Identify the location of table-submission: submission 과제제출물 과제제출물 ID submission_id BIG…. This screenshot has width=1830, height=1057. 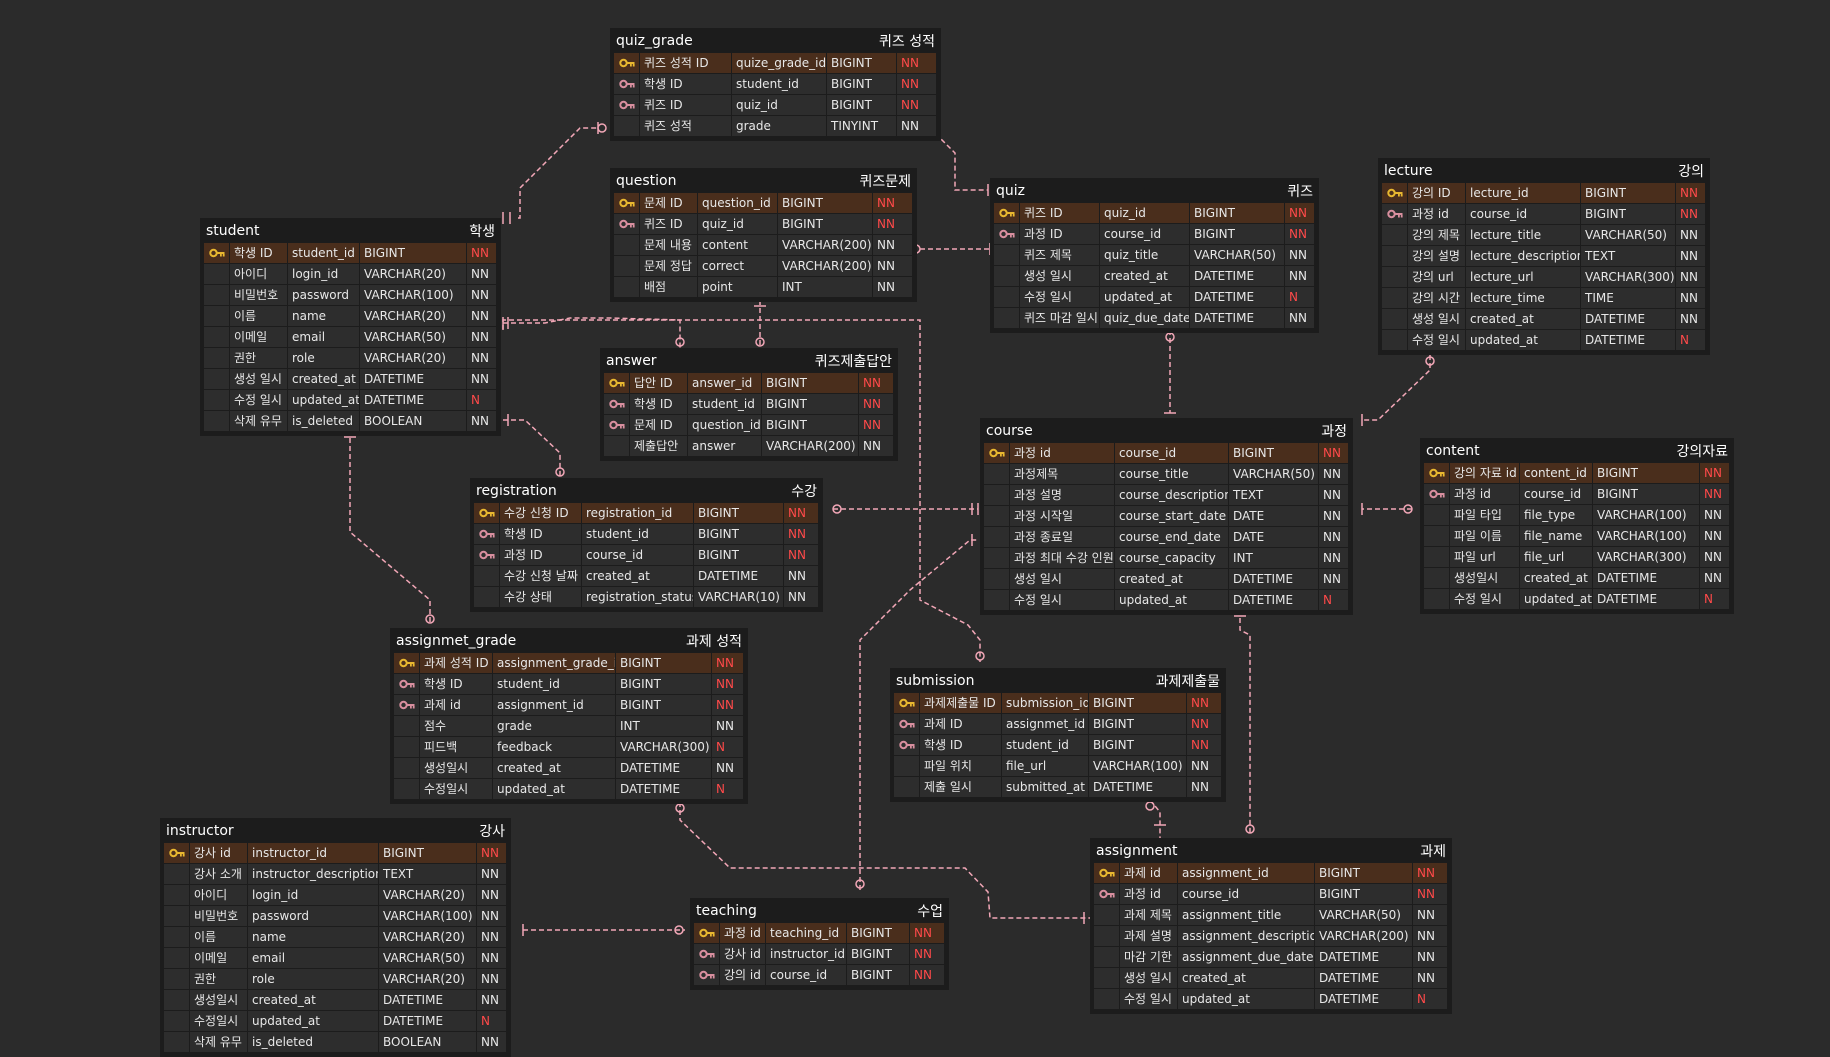
(1058, 735).